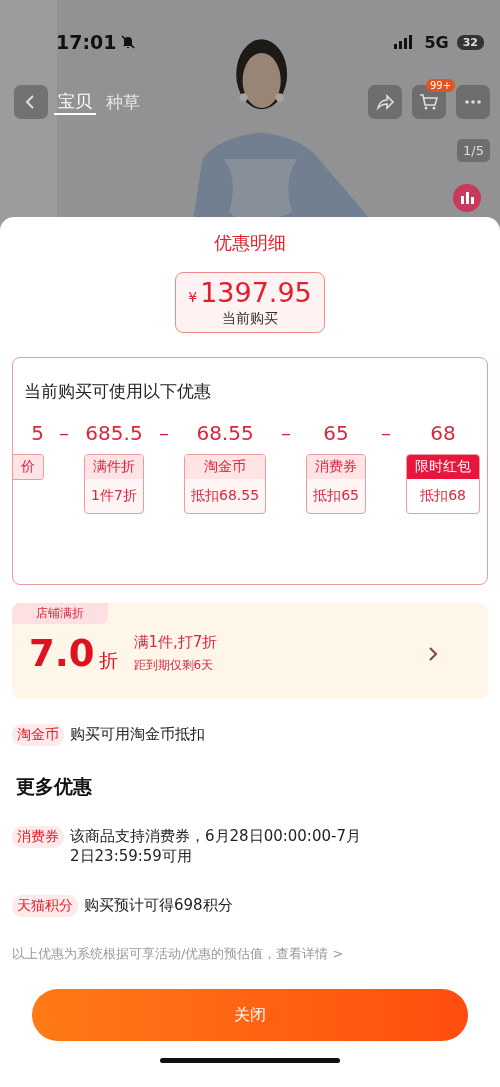 The width and height of the screenshot is (500, 1087). I want to click on panel-heading: 当前购买可使用以下优惠, so click(118, 391).